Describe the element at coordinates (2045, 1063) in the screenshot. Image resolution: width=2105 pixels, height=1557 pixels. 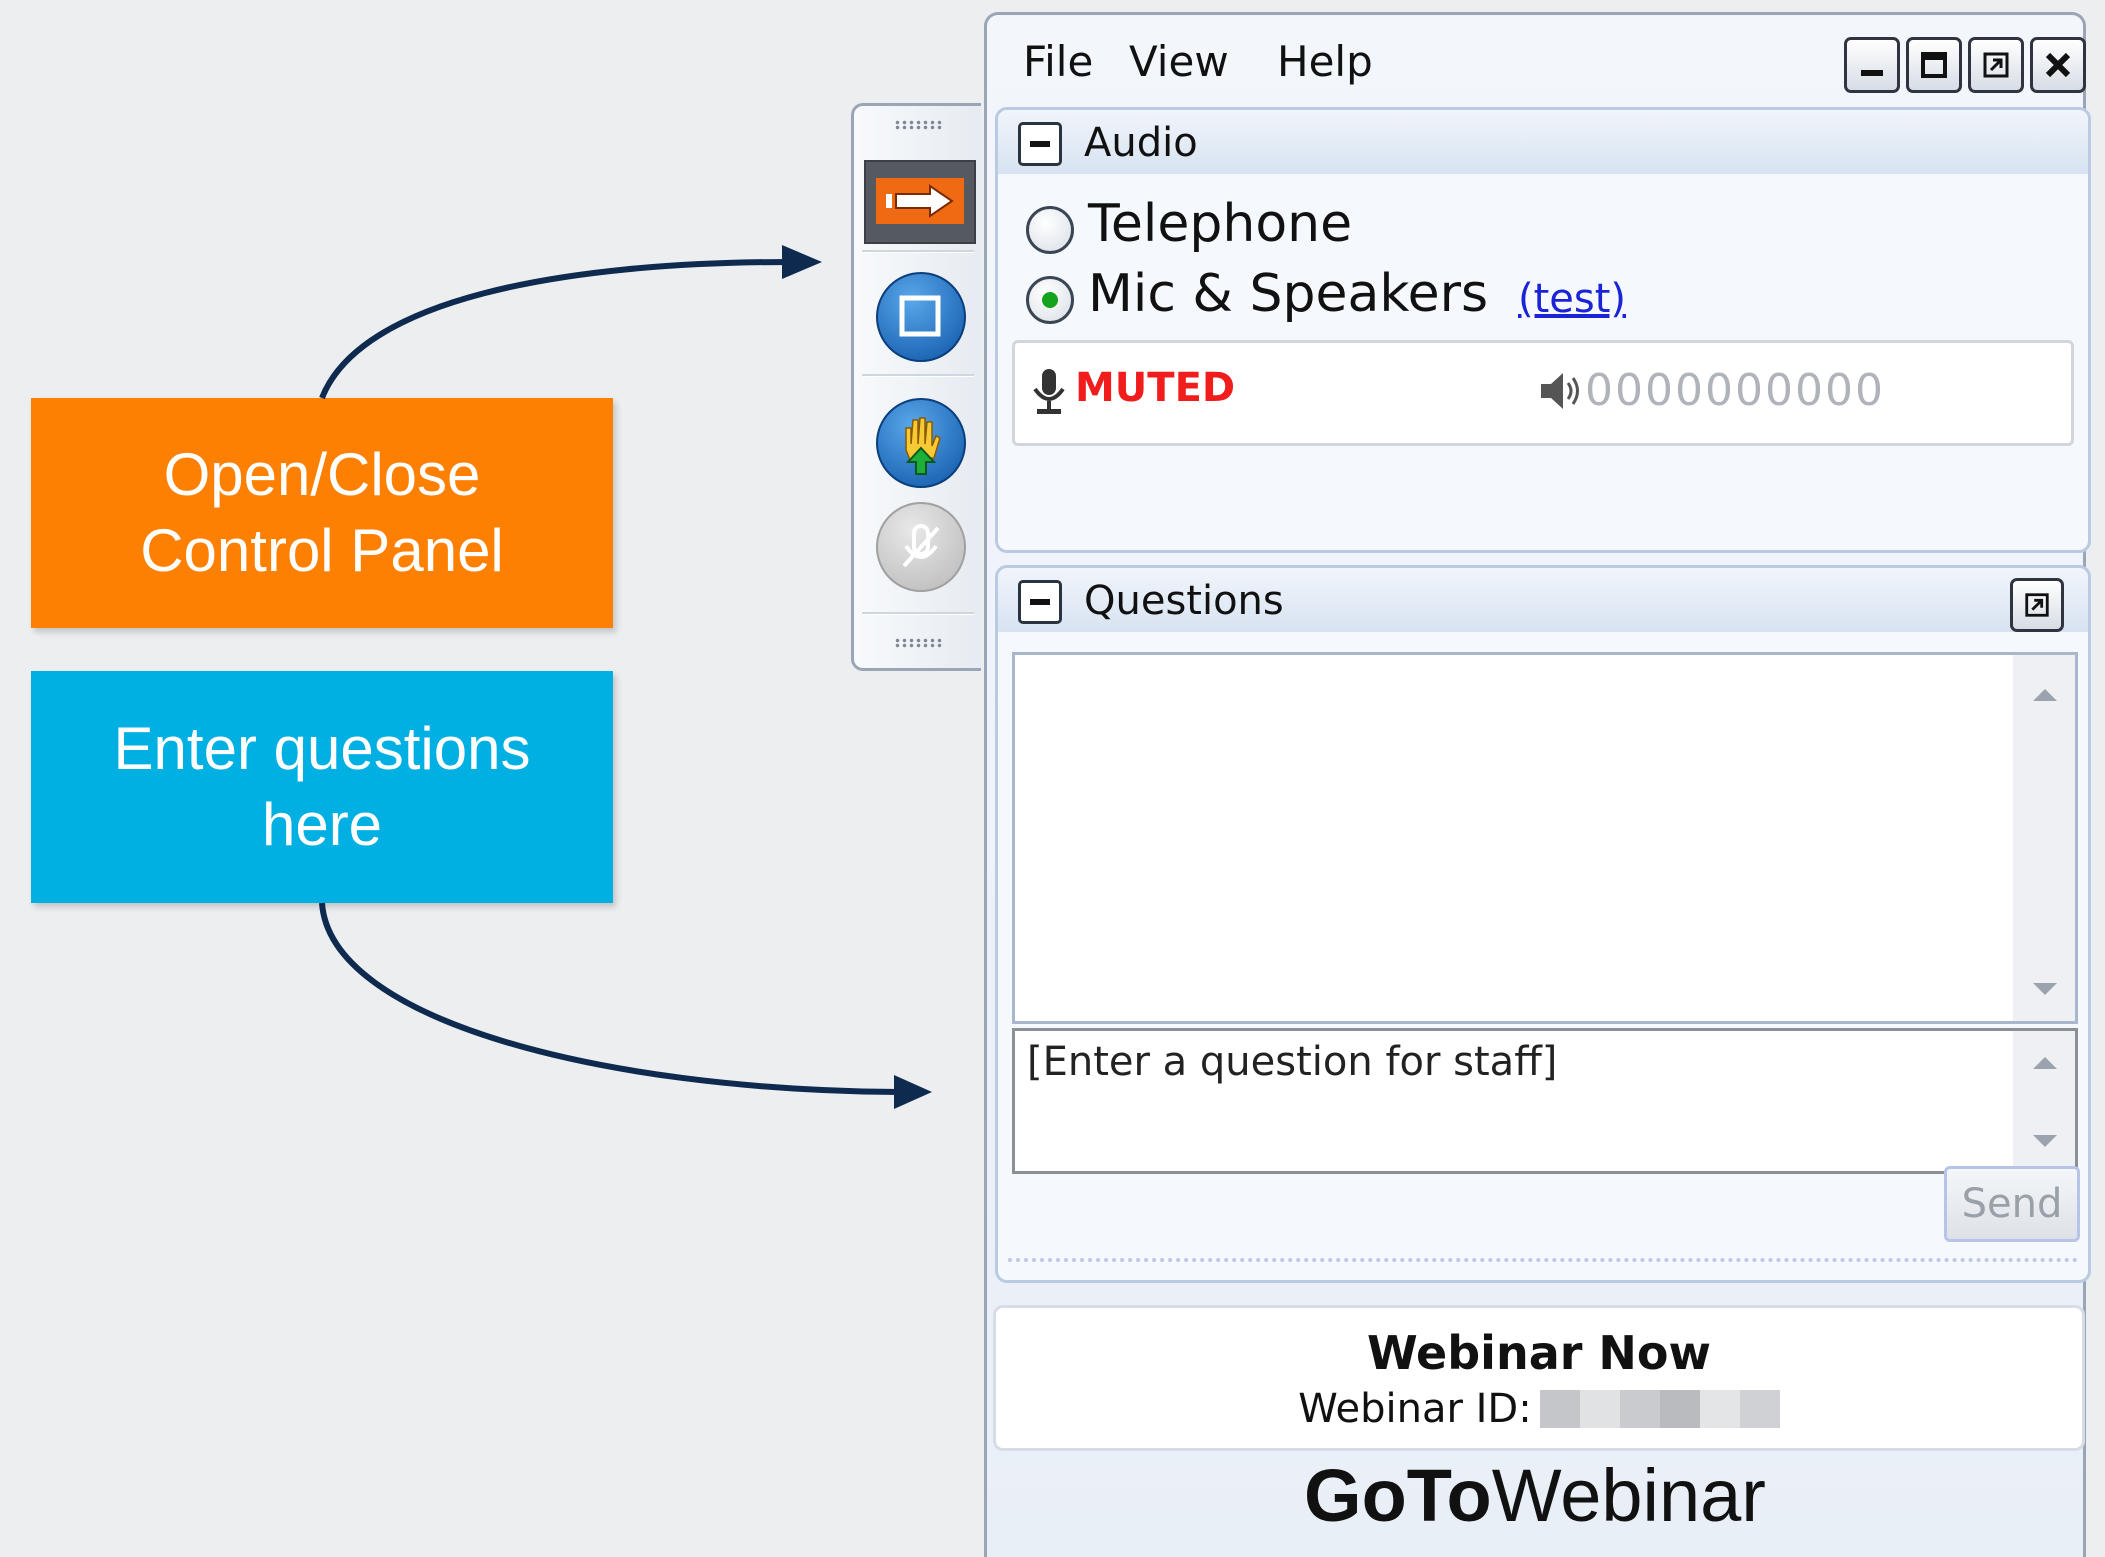
I see `input-scroll-up-icon` at that location.